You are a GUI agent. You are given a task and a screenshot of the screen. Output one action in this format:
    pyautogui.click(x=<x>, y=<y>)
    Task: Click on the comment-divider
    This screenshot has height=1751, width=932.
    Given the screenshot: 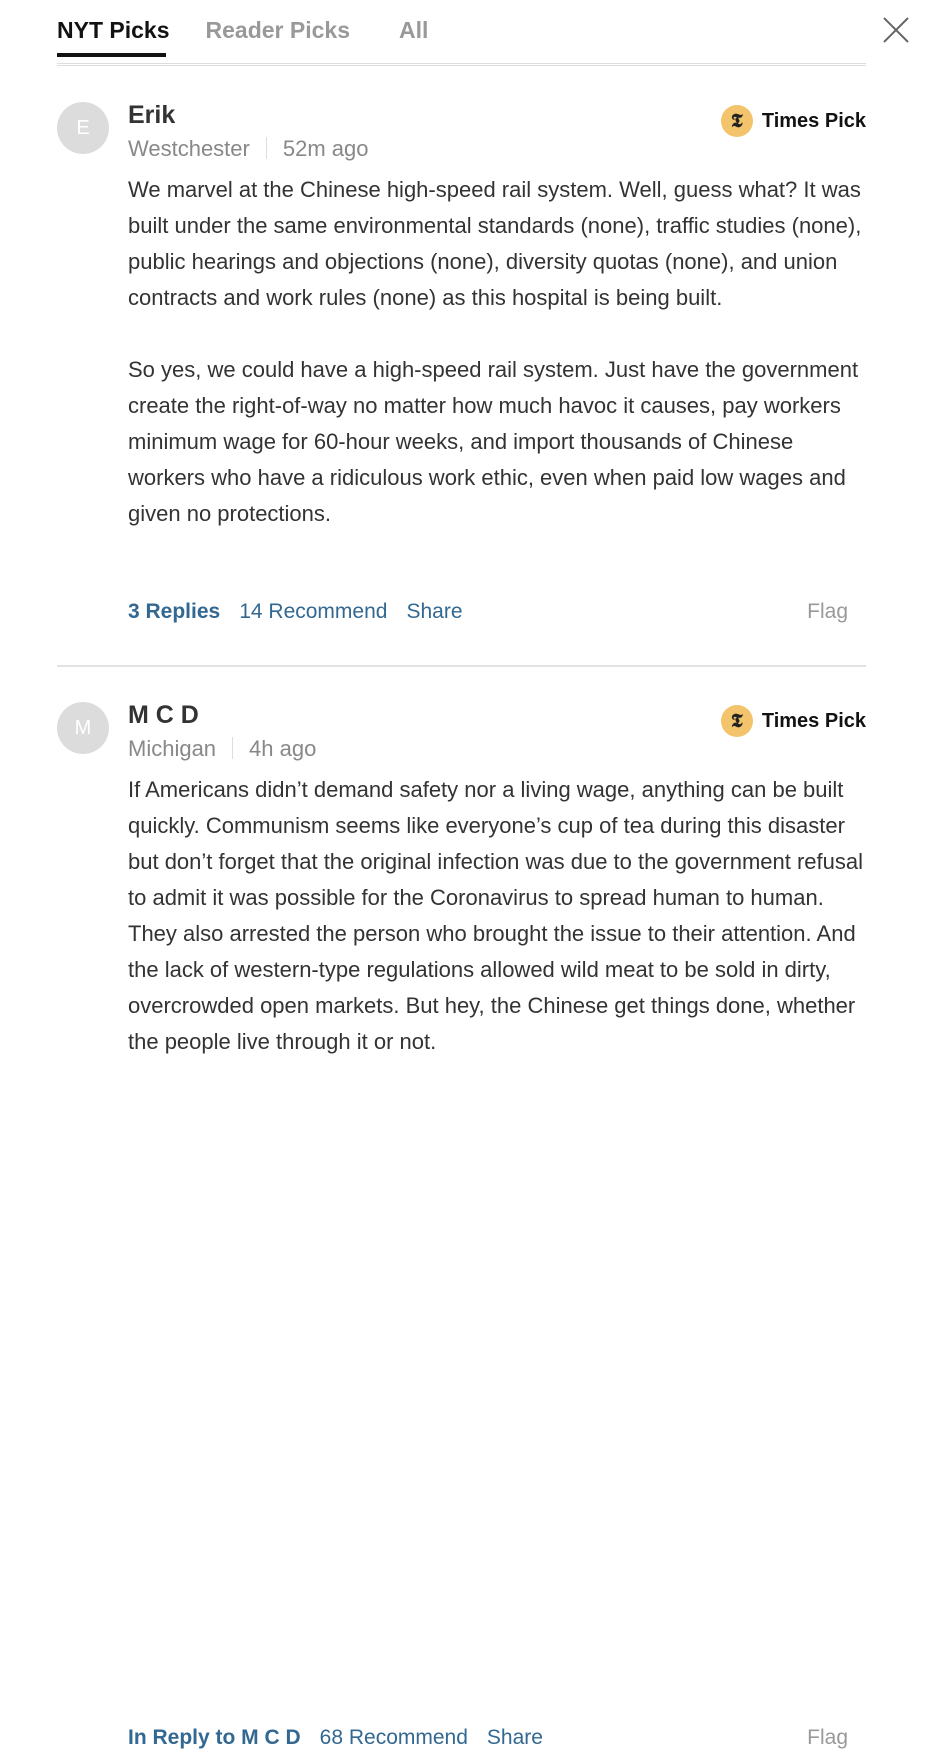 What is the action you would take?
    pyautogui.click(x=461, y=666)
    